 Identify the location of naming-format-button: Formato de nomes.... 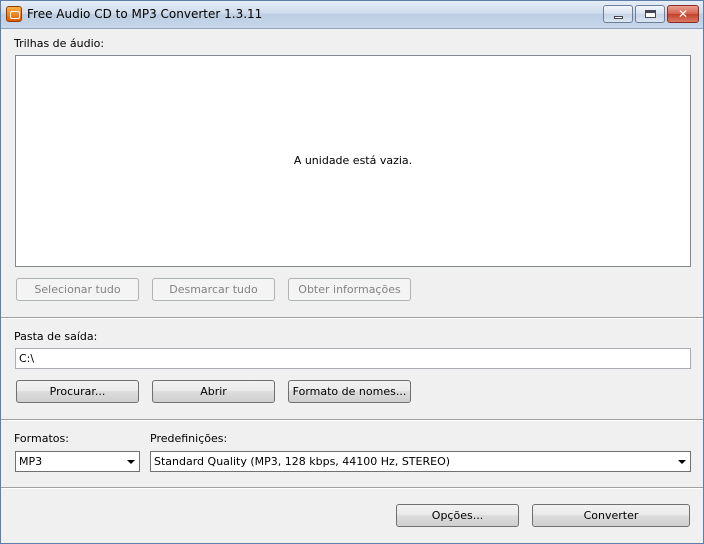
(349, 391).